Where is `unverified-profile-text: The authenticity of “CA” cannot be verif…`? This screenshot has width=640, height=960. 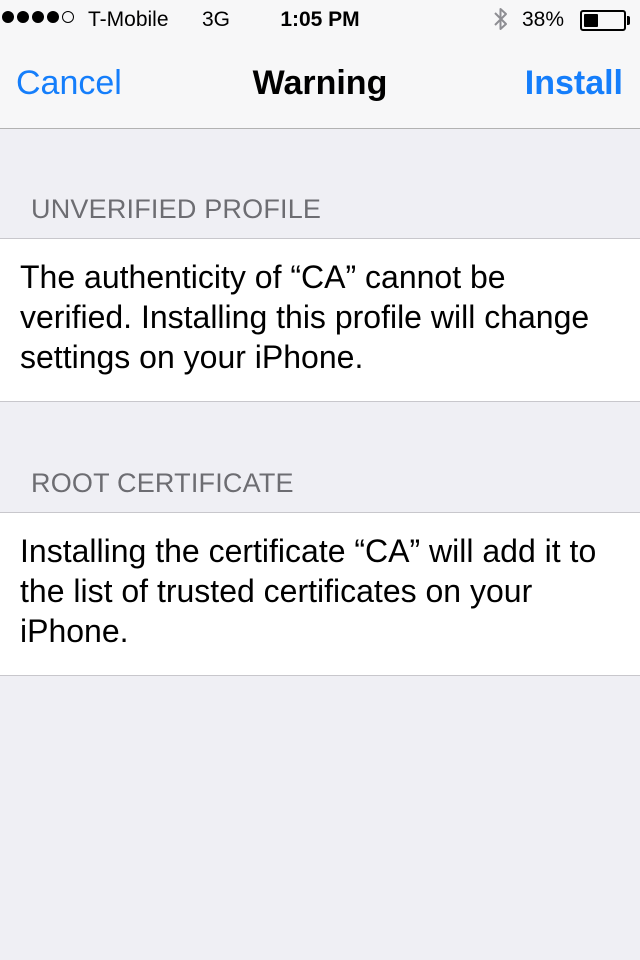 unverified-profile-text: The authenticity of “CA” cannot be verif… is located at coordinates (305, 317).